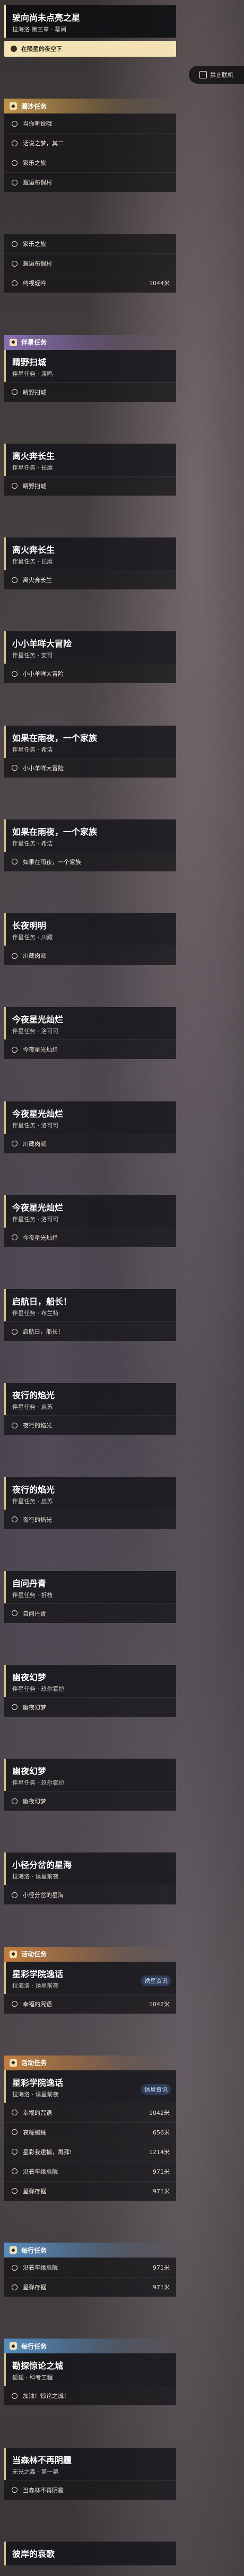 This screenshot has width=244, height=2576. What do you see at coordinates (38, 2366) in the screenshot?
I see `quest-title: 勘探惊论之城` at bounding box center [38, 2366].